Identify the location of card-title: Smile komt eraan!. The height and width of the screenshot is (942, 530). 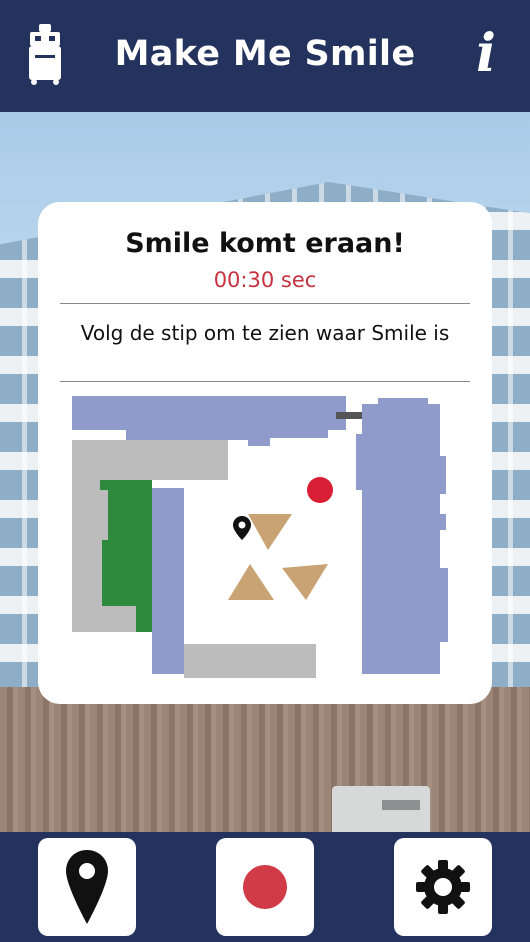
(265, 243).